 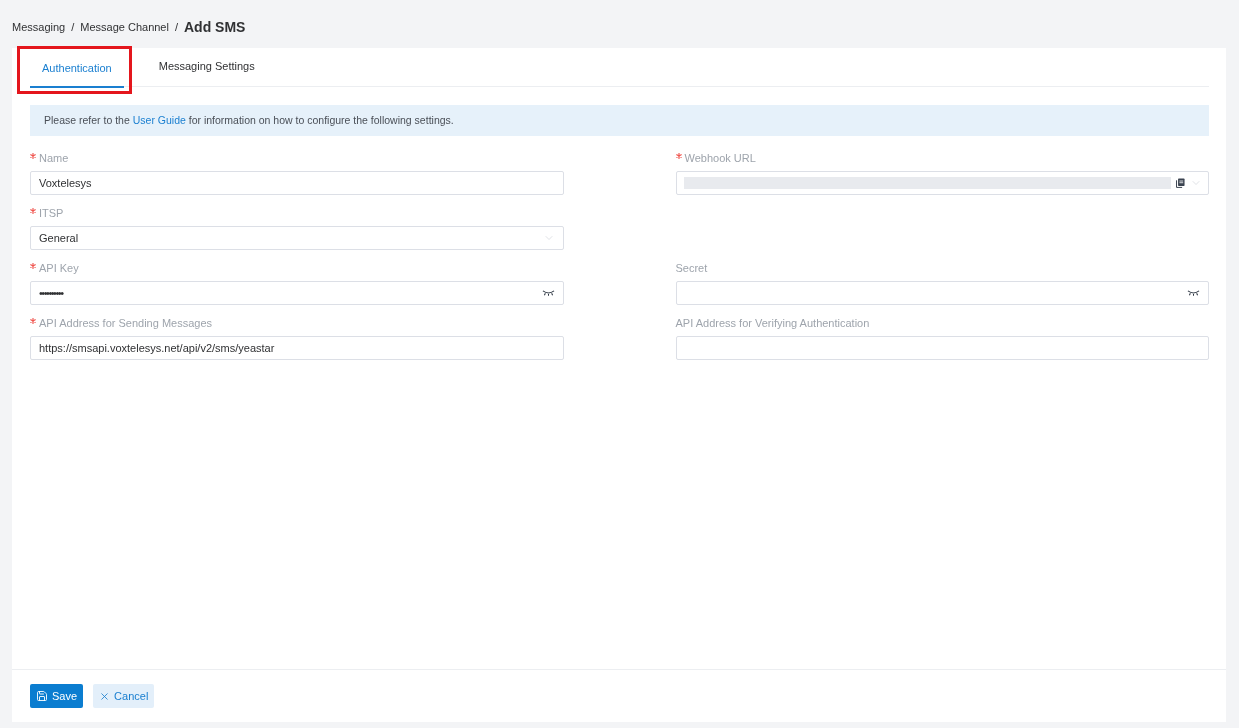 What do you see at coordinates (297, 183) in the screenshot?
I see `text-input-field: Voxtelesys` at bounding box center [297, 183].